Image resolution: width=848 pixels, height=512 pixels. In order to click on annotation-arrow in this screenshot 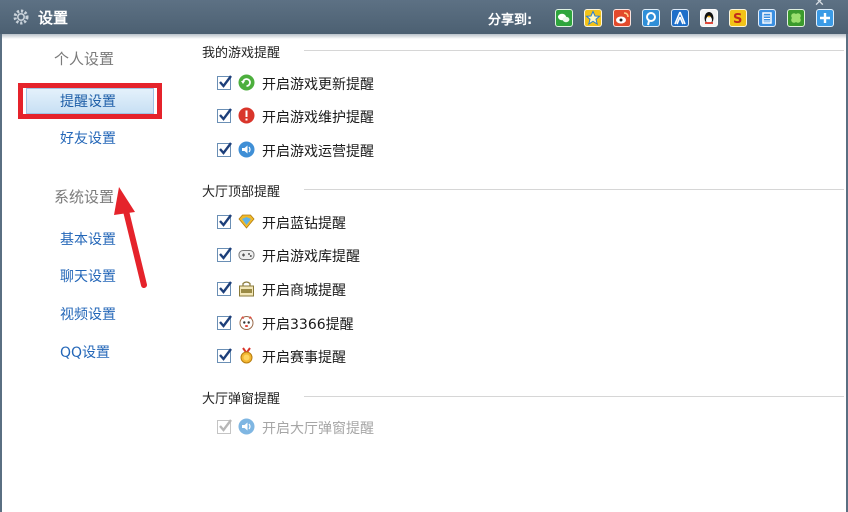, I will do `click(130, 237)`.